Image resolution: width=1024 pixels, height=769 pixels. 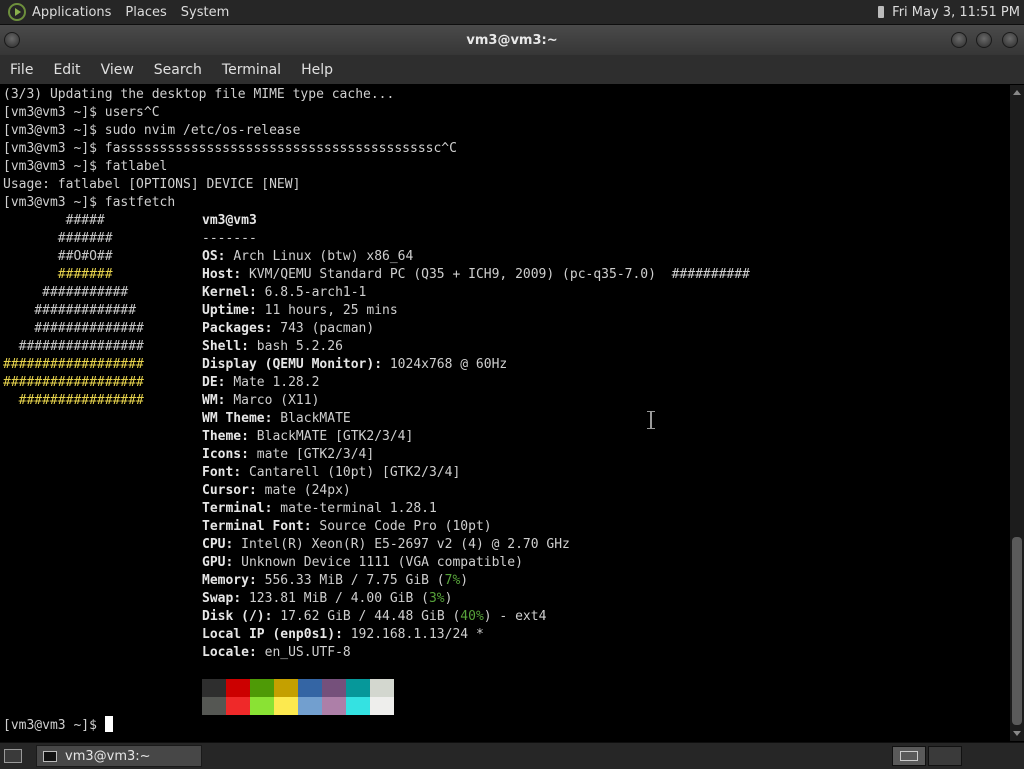 I want to click on fastfetch-key: WM, so click(x=210, y=400).